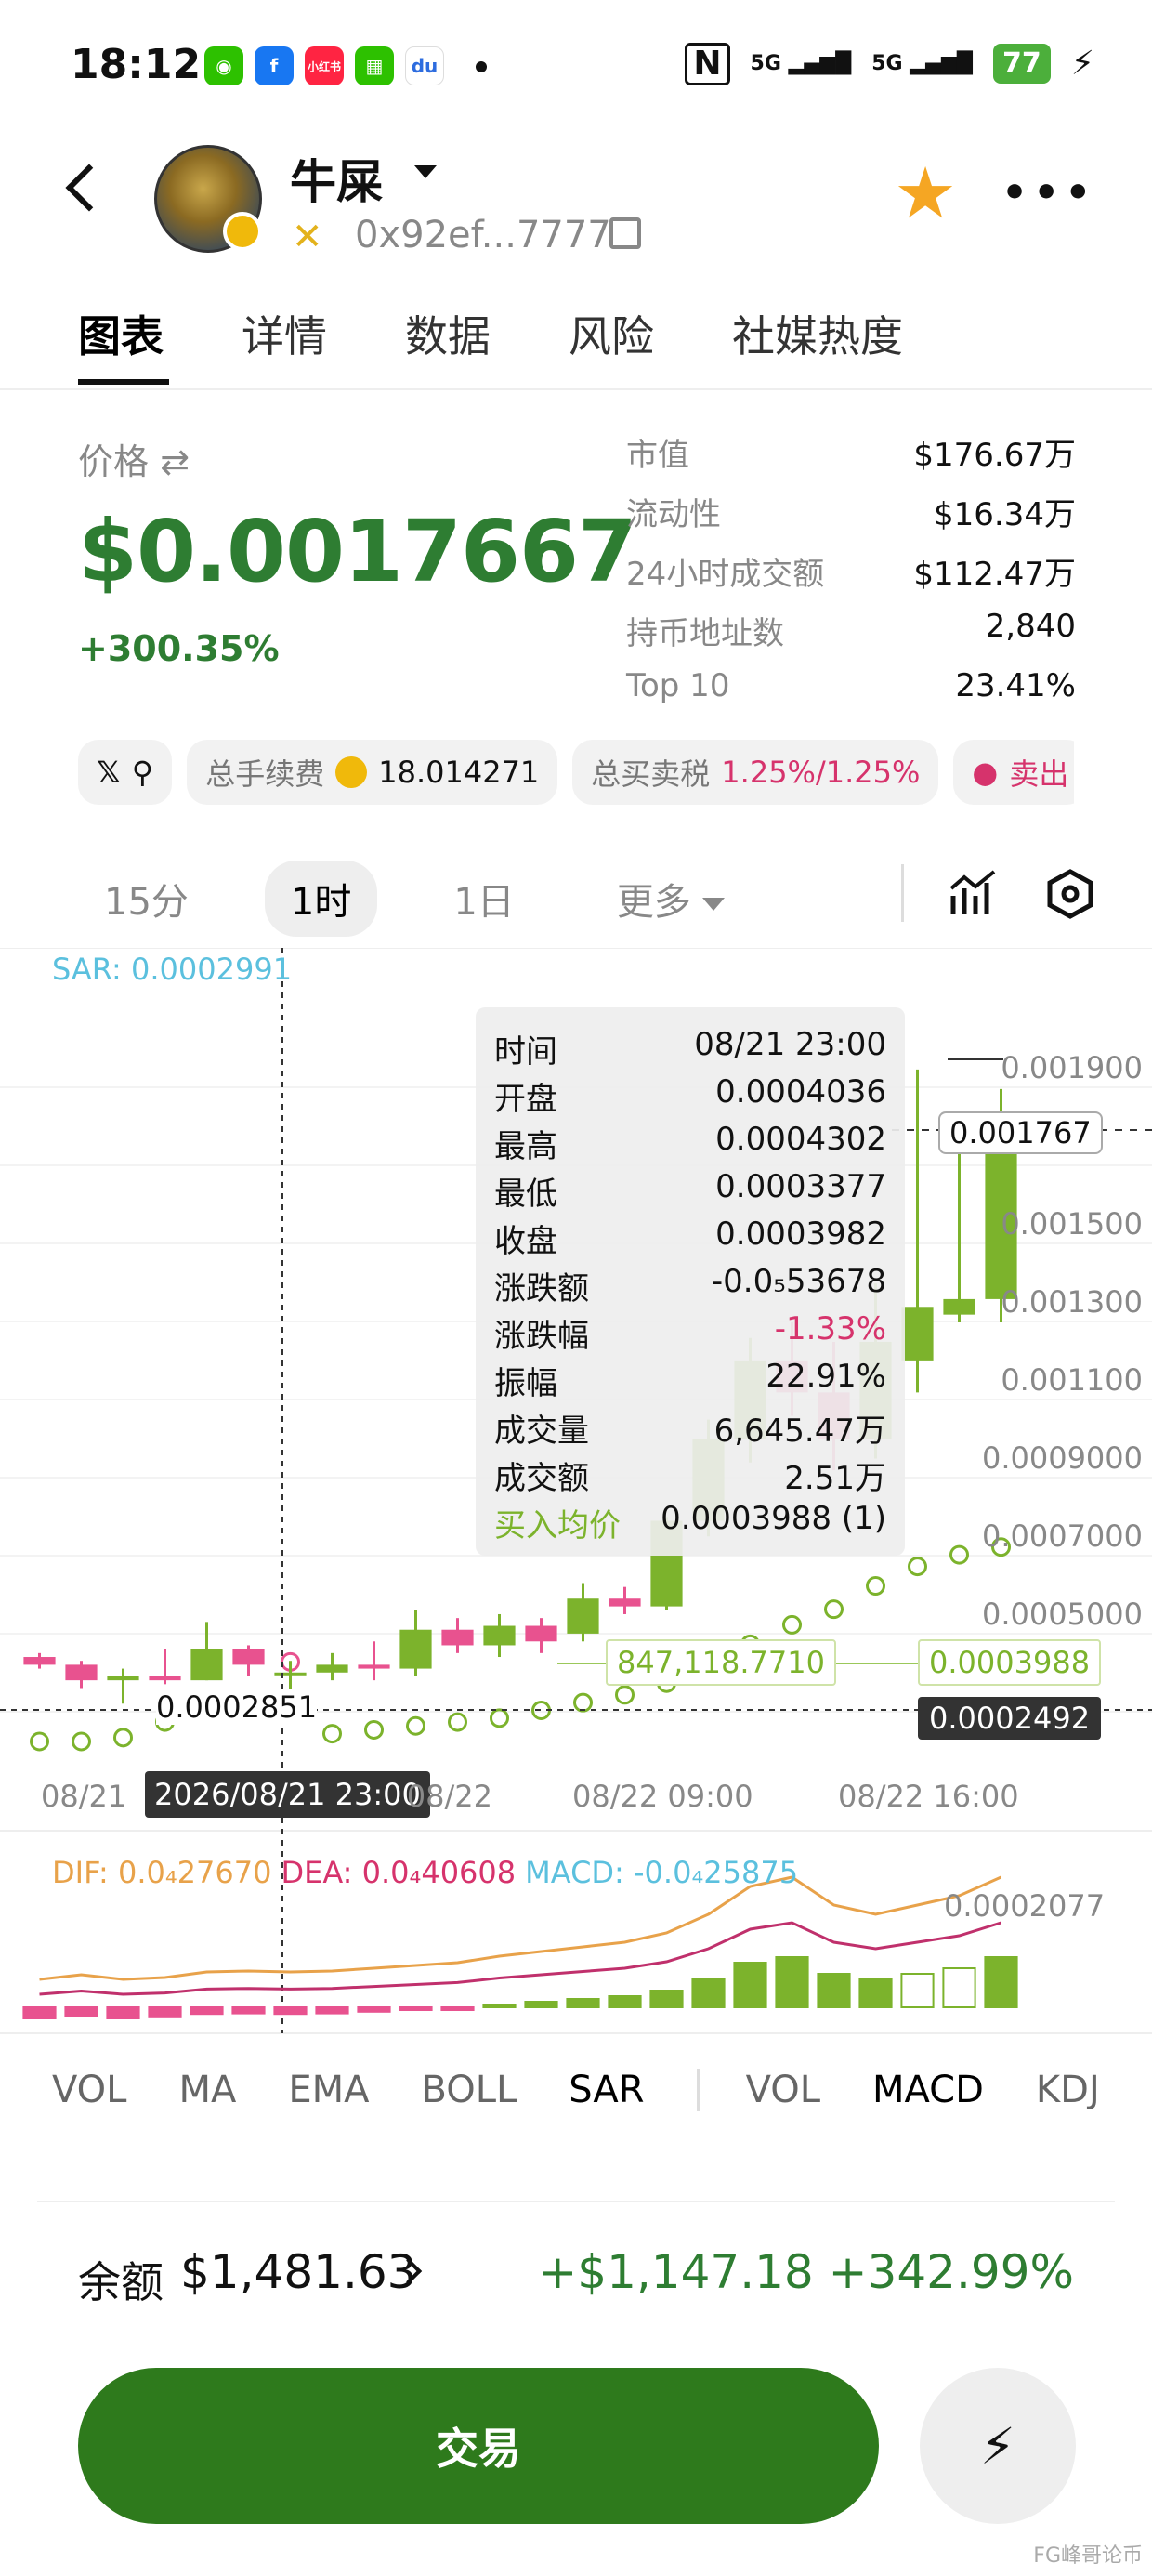 The height and width of the screenshot is (2576, 1152). What do you see at coordinates (925, 193) in the screenshot?
I see `favorite-star-icon: ★` at bounding box center [925, 193].